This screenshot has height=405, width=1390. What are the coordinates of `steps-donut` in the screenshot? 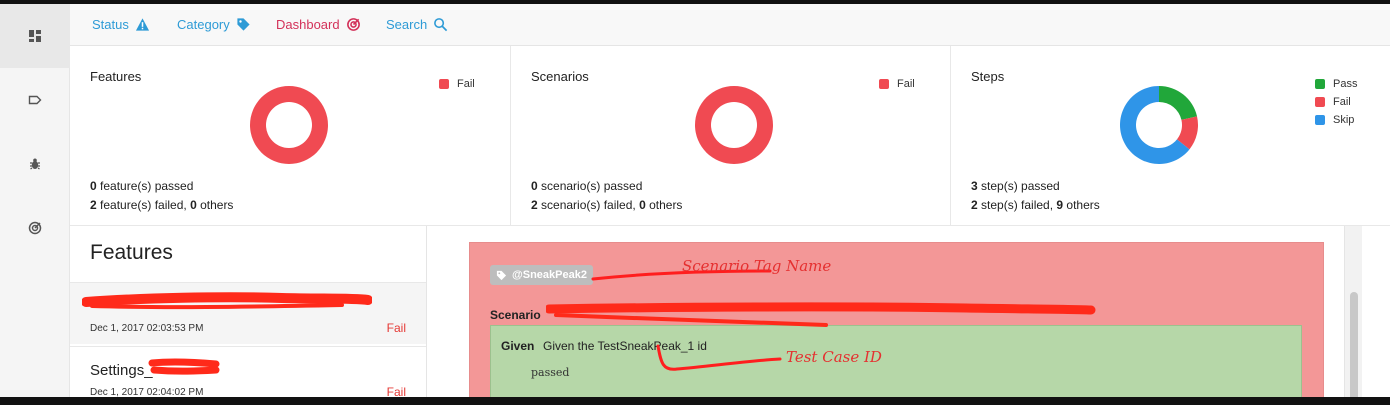 It's located at (1159, 125).